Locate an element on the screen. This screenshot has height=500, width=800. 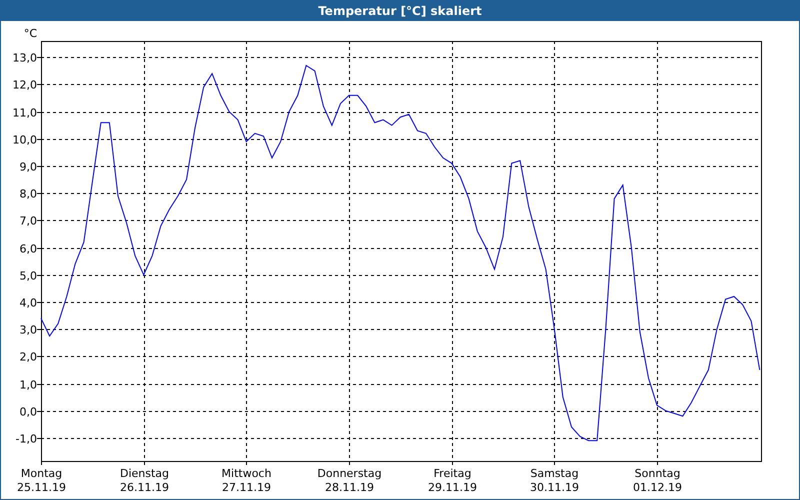
y-axis-unit: °C is located at coordinates (30, 33).